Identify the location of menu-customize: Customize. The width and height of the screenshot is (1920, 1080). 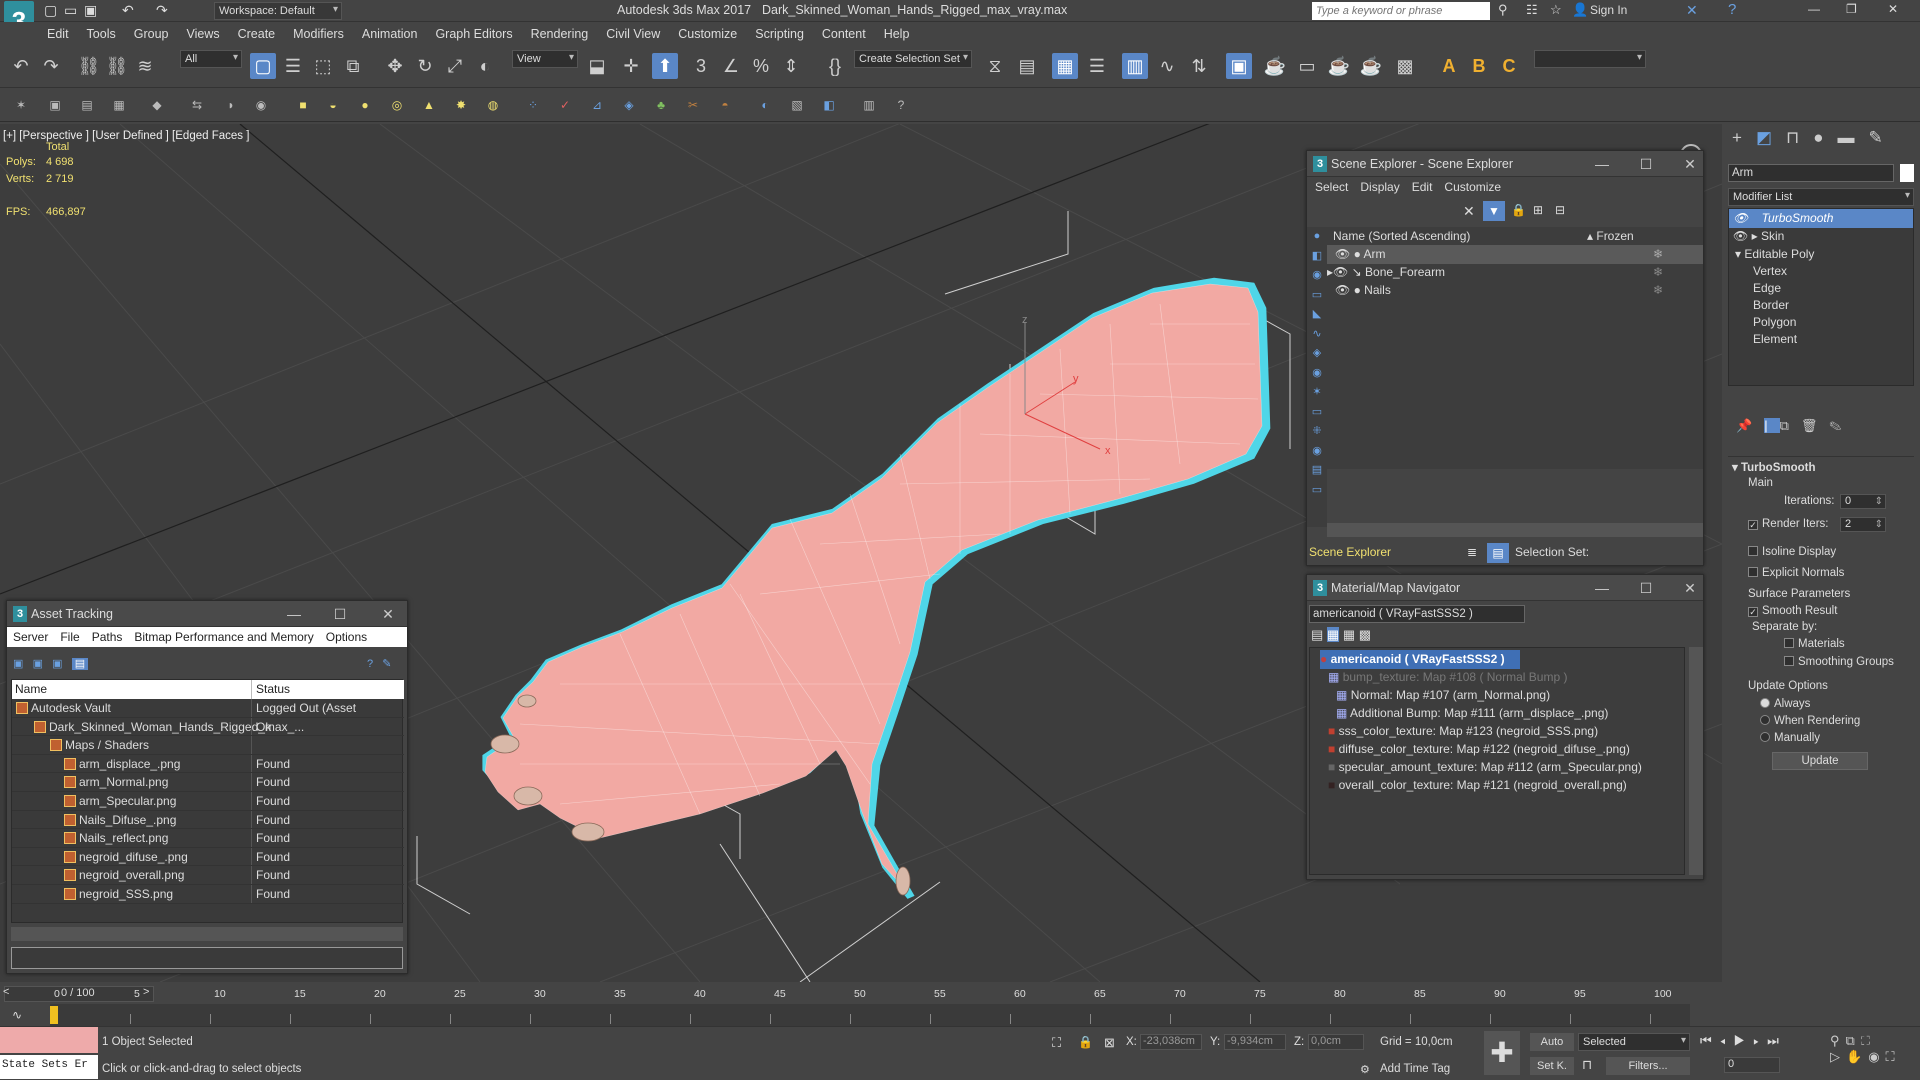
(707, 31).